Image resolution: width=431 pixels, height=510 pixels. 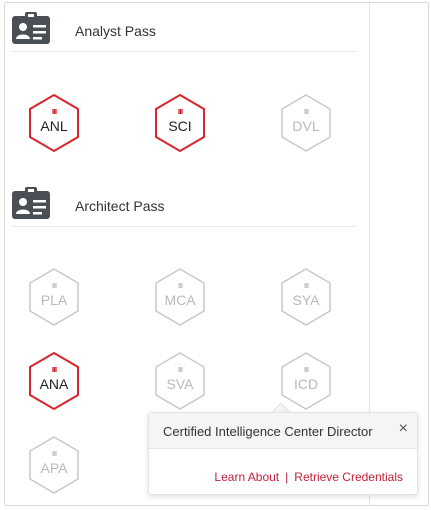 I want to click on section-header-analyst-pass: Analyst Pass, so click(x=184, y=30).